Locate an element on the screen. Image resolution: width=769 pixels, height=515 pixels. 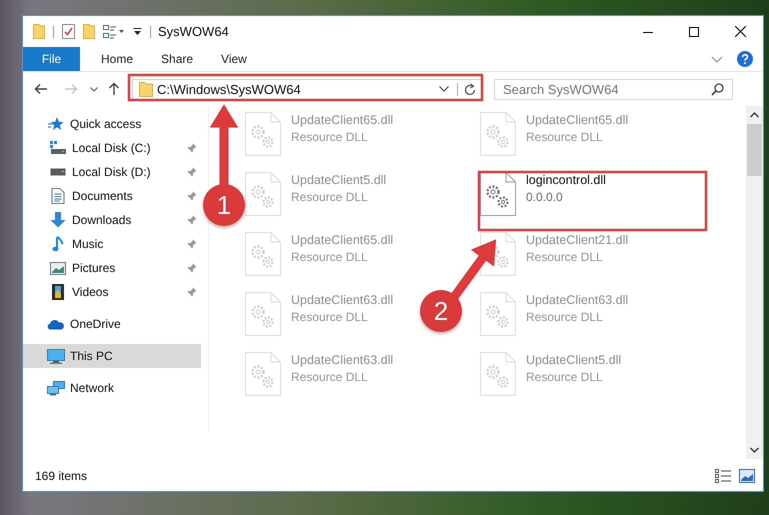
file-type: 0.0.0.0 is located at coordinates (545, 197).